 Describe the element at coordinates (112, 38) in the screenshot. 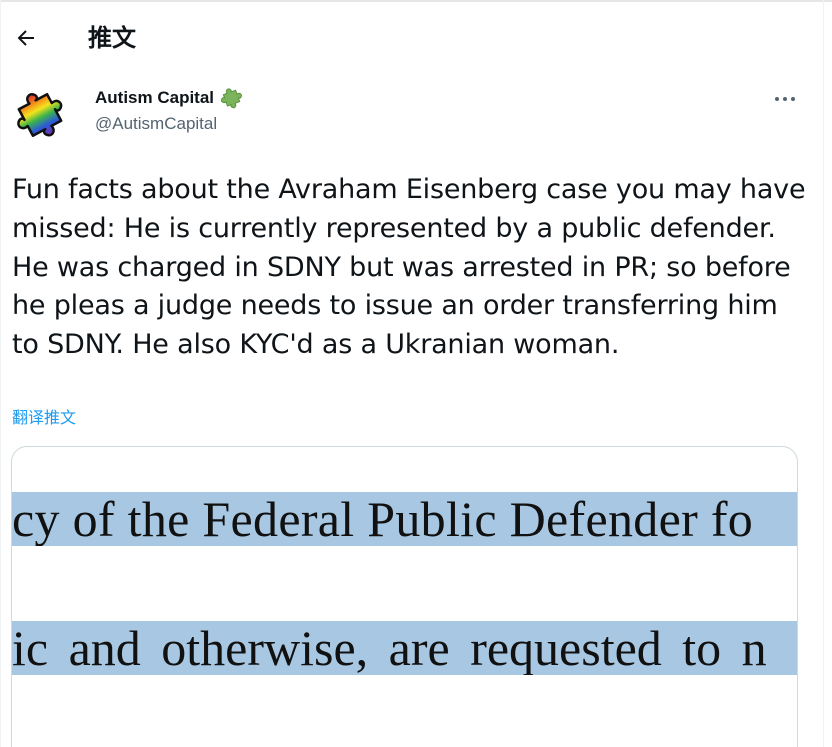

I see `page-title: 推文` at that location.